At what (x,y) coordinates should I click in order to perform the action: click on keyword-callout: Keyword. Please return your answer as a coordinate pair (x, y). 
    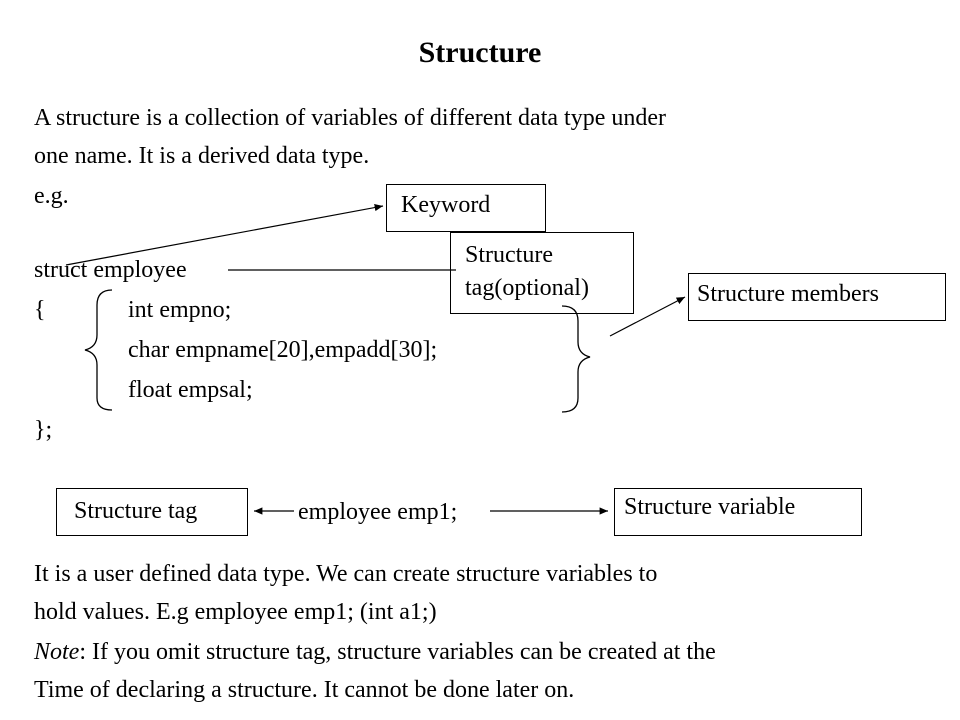
    Looking at the image, I should click on (466, 208).